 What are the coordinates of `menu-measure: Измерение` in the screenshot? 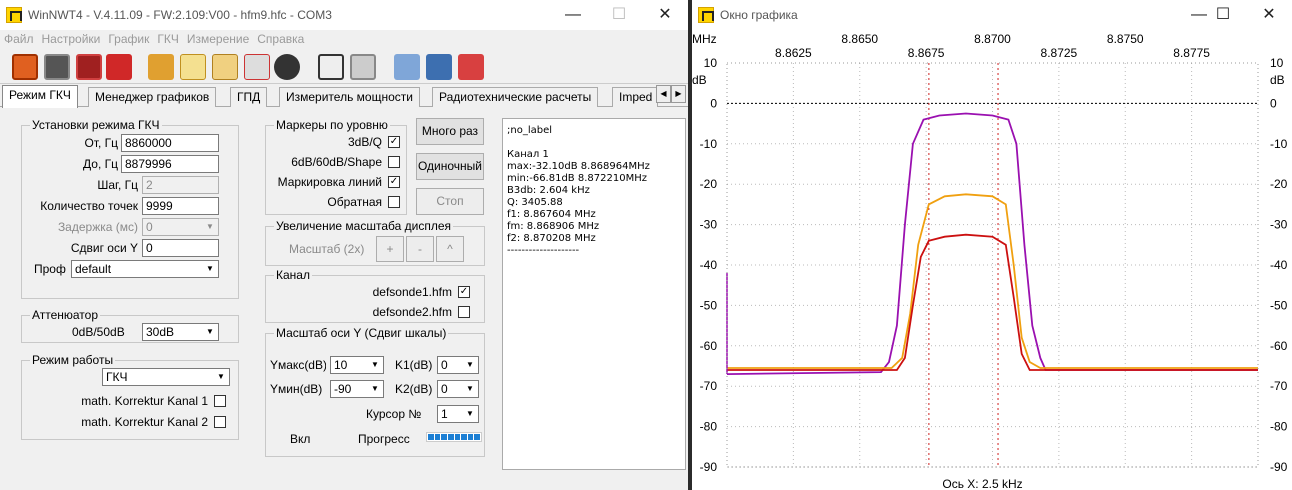 It's located at (218, 39).